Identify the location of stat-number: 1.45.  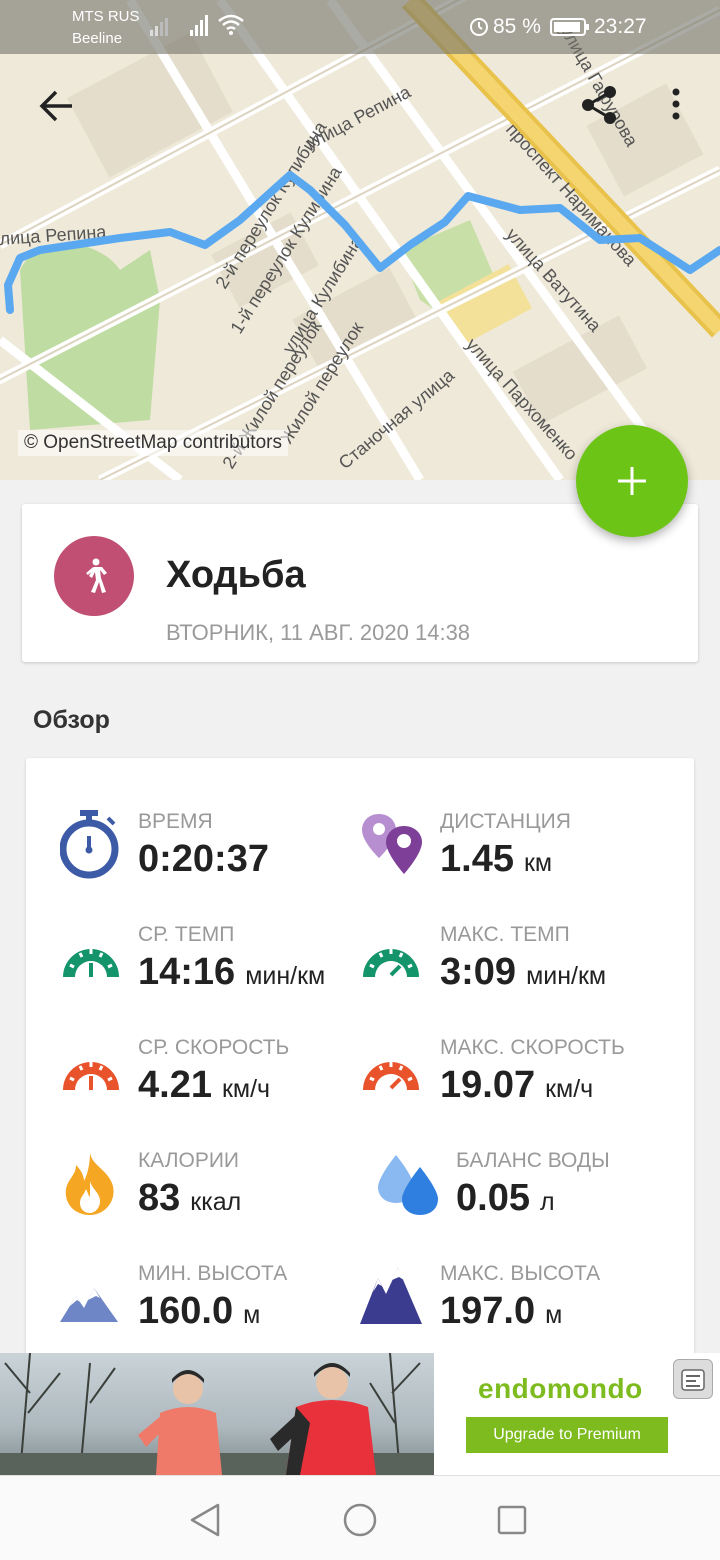
(477, 859).